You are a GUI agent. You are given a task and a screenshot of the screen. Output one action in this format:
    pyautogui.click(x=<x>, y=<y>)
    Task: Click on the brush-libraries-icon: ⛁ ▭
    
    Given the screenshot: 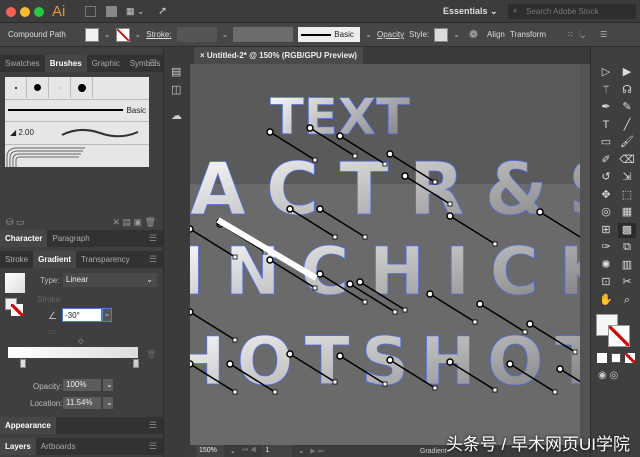 What is the action you would take?
    pyautogui.click(x=15, y=222)
    